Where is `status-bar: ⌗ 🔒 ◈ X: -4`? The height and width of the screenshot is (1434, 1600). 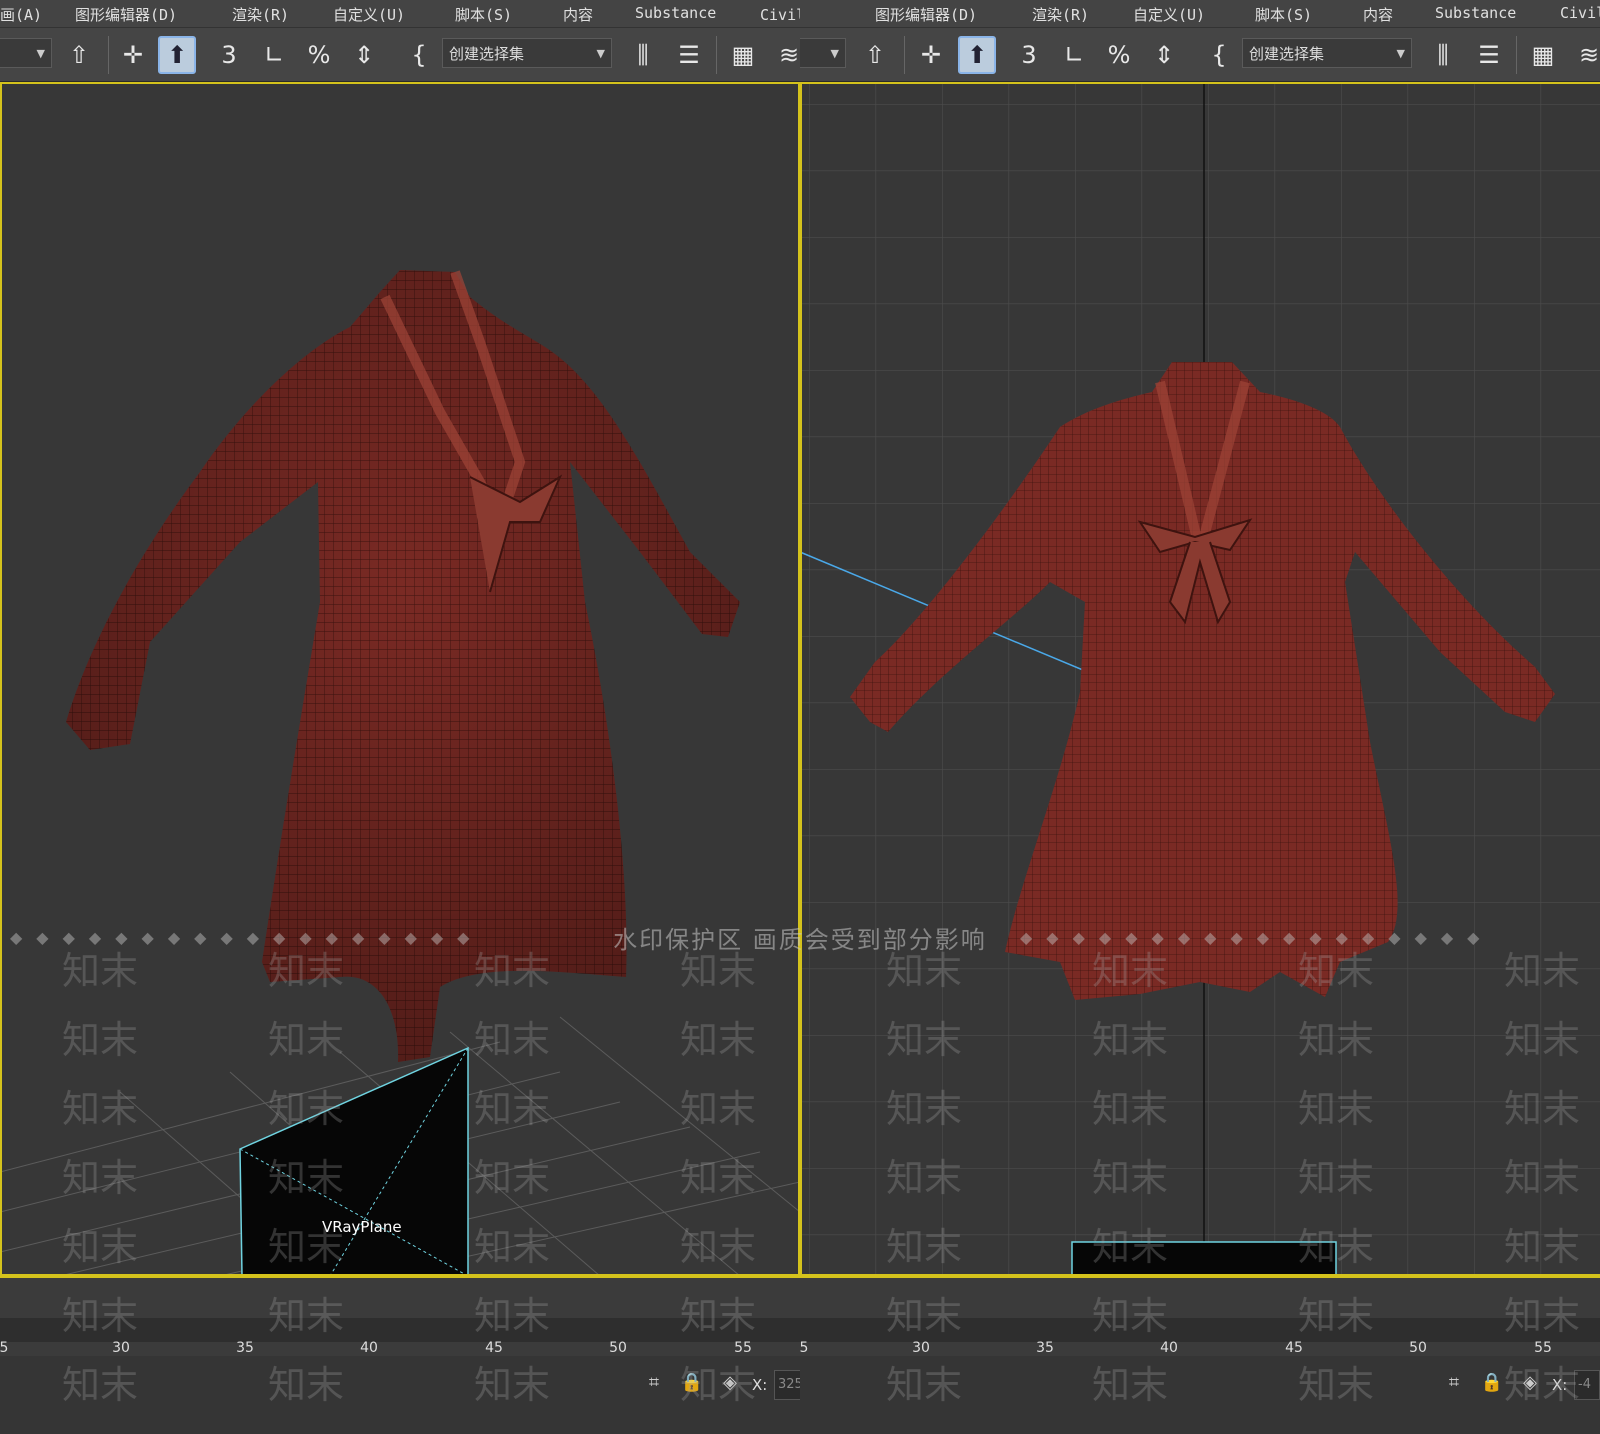 status-bar: ⌗ 🔒 ◈ X: -4 is located at coordinates (1200, 1395).